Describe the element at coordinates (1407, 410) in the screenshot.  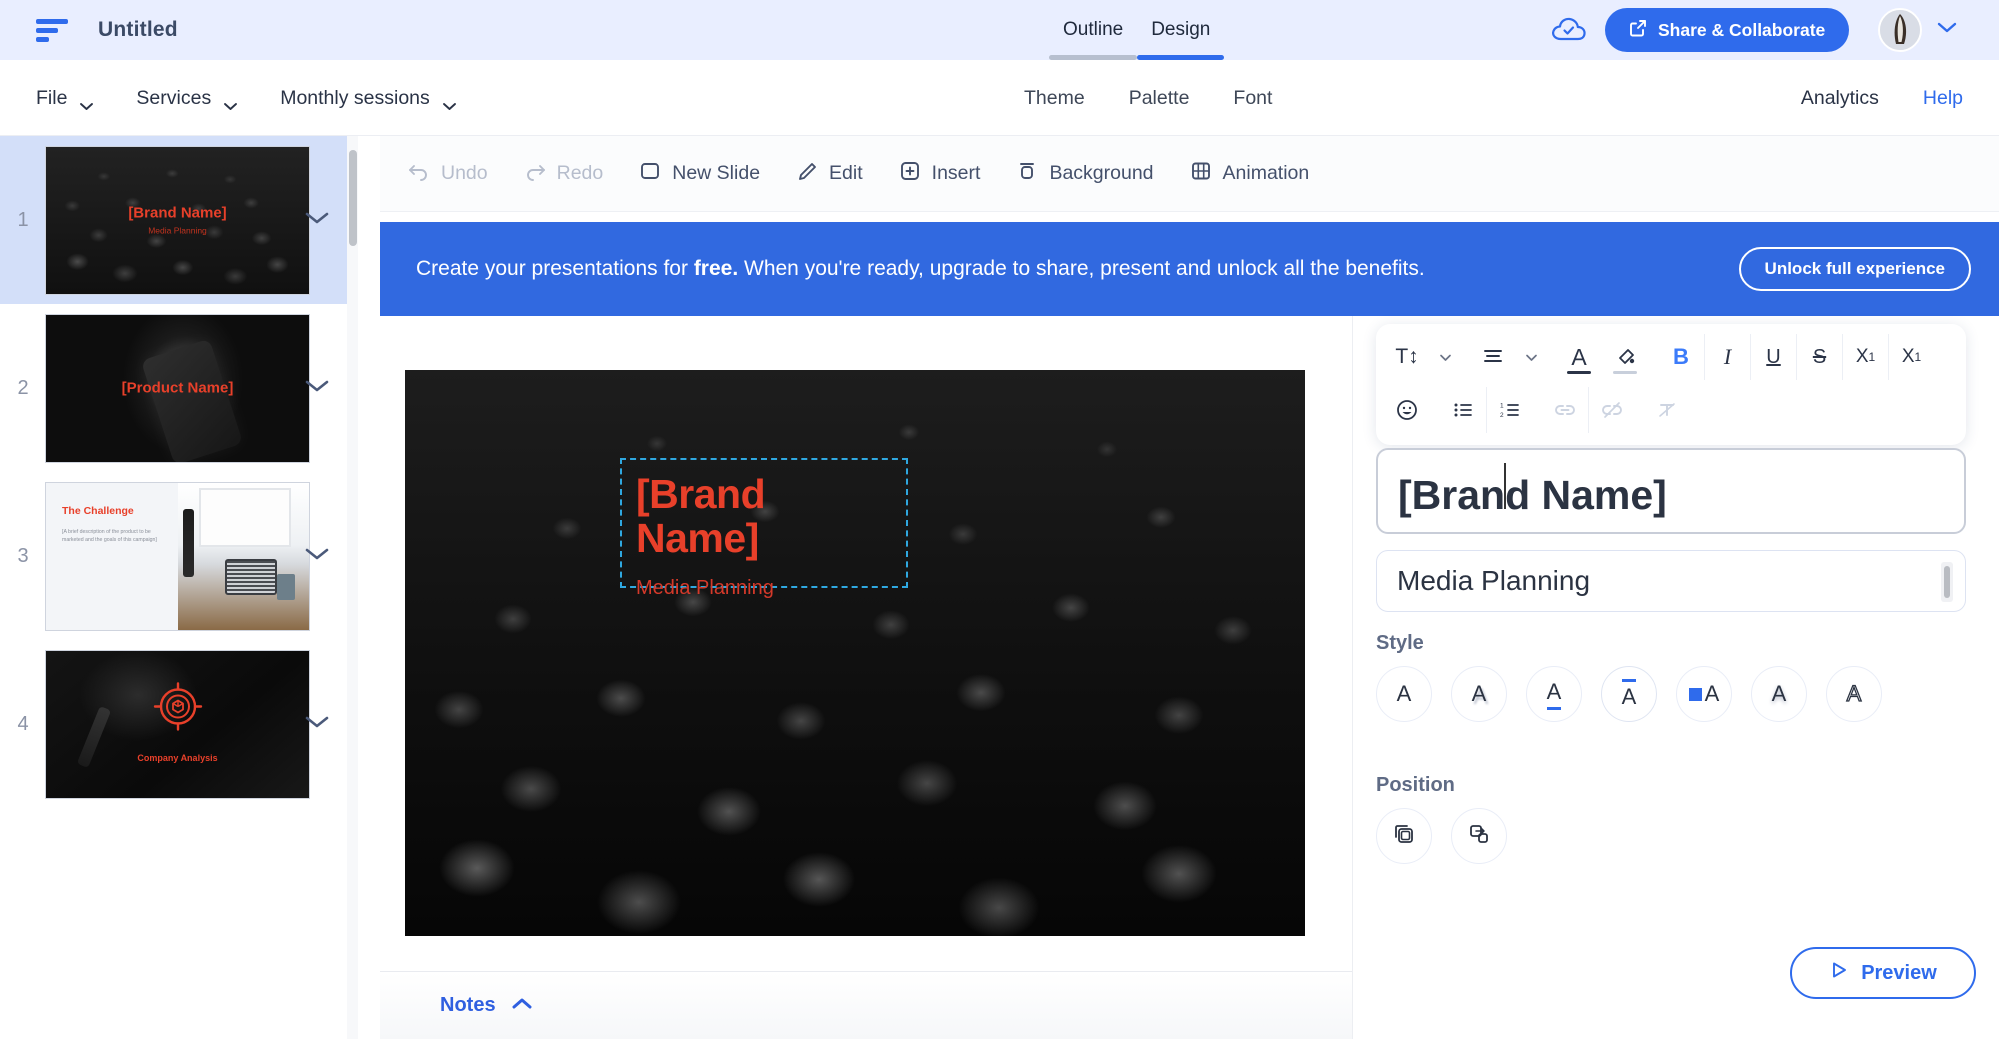
I see `emoji-icon` at that location.